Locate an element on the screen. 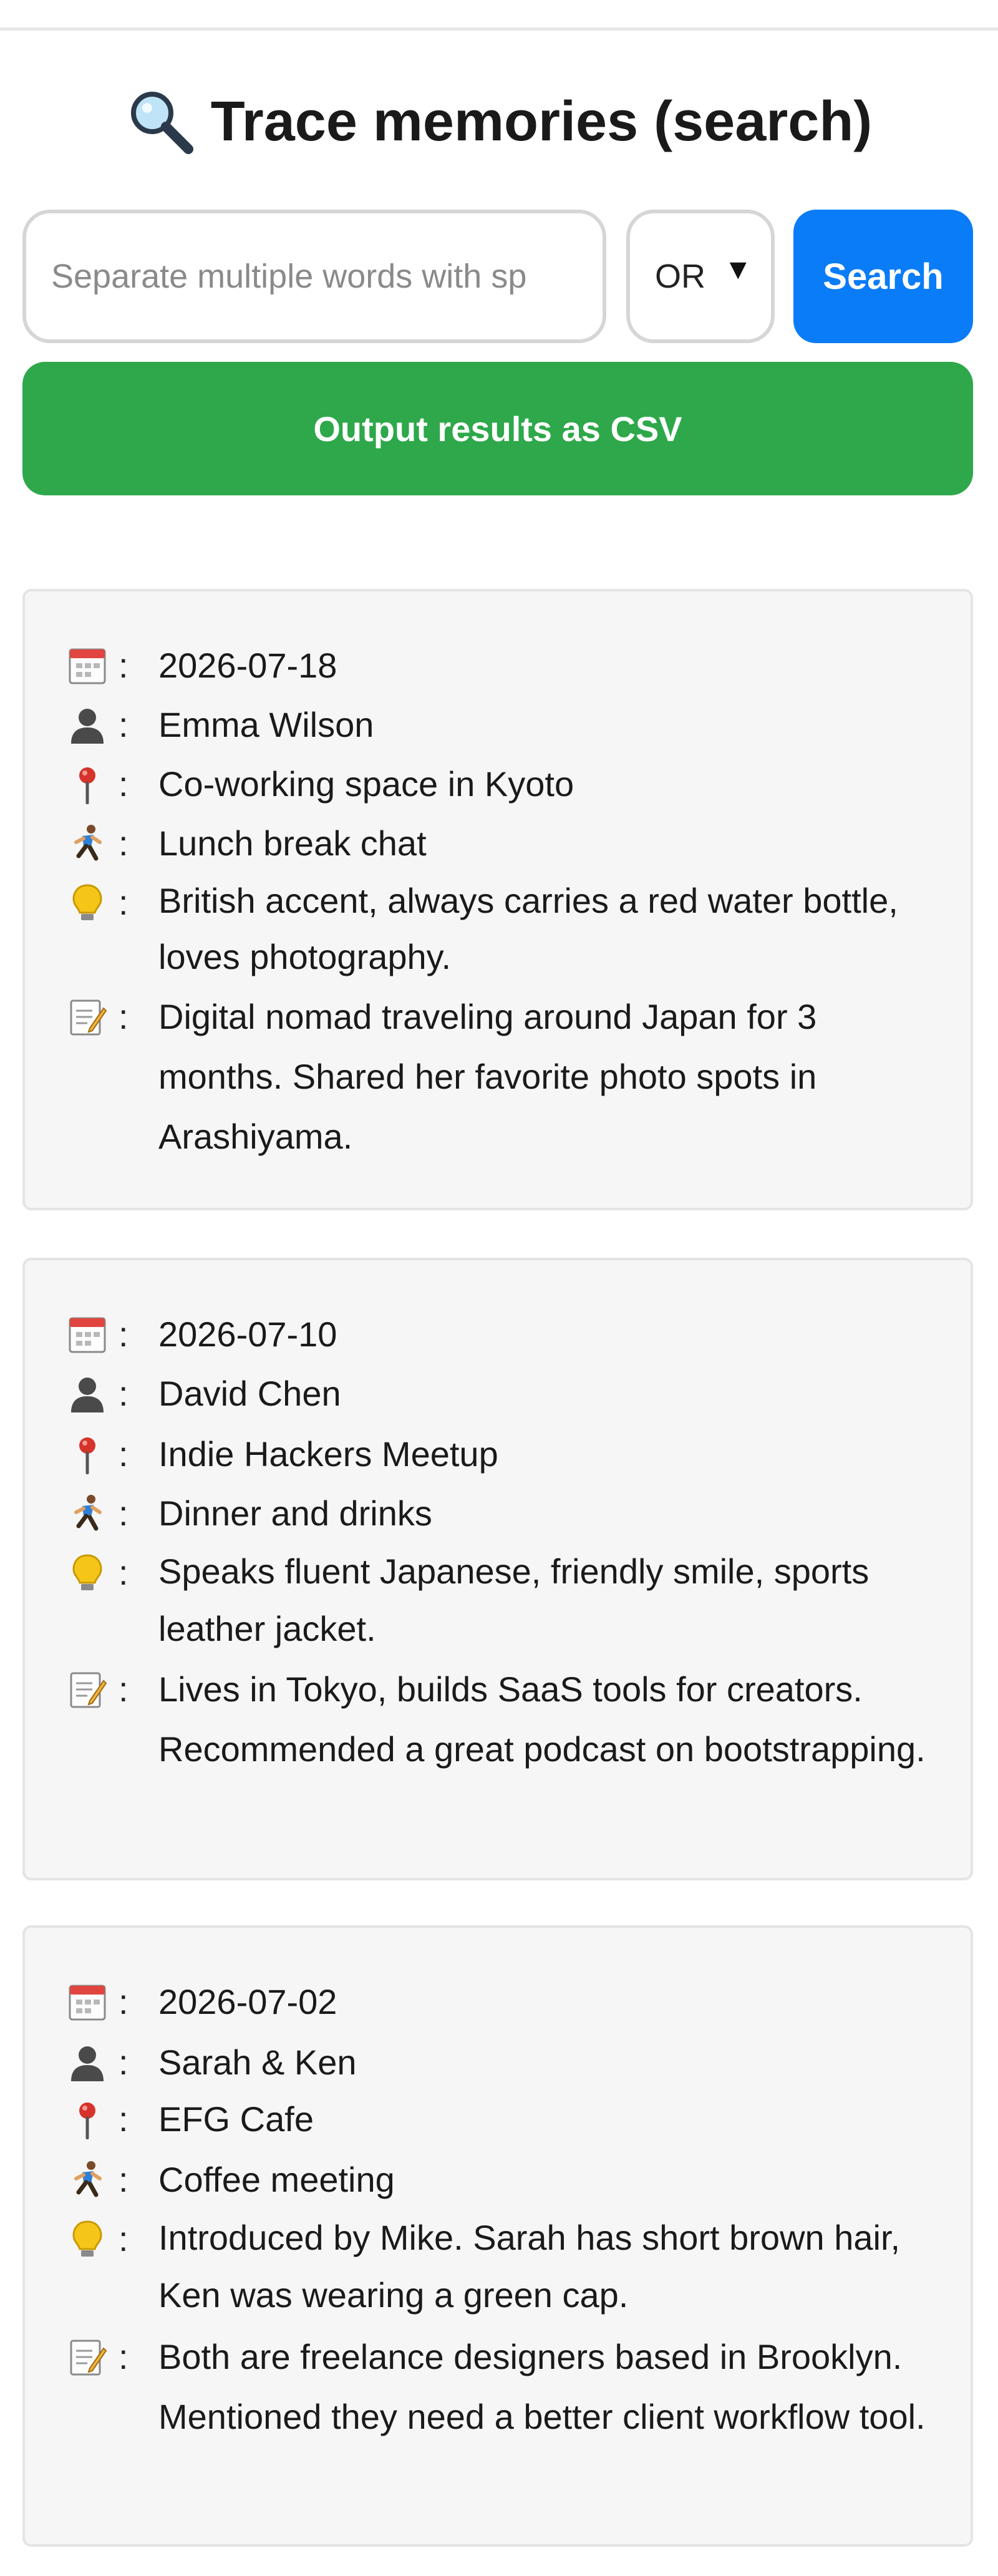 The height and width of the screenshot is (2576, 998). memory-date: 2026-07-02 is located at coordinates (248, 2001).